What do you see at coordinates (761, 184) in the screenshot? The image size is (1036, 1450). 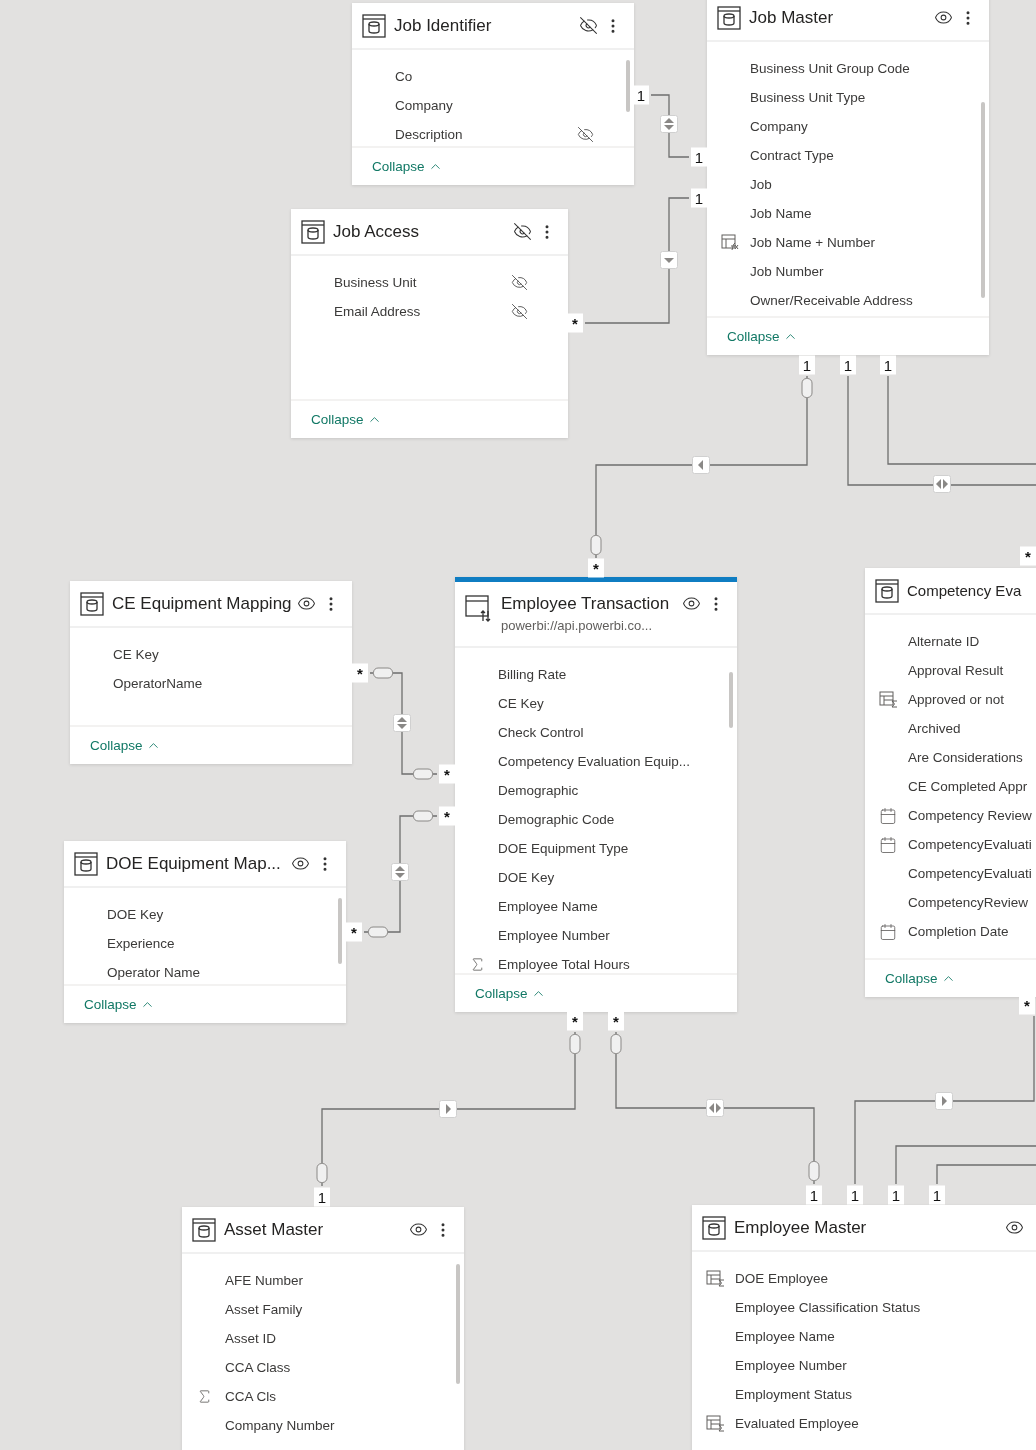 I see `field-name: Job` at bounding box center [761, 184].